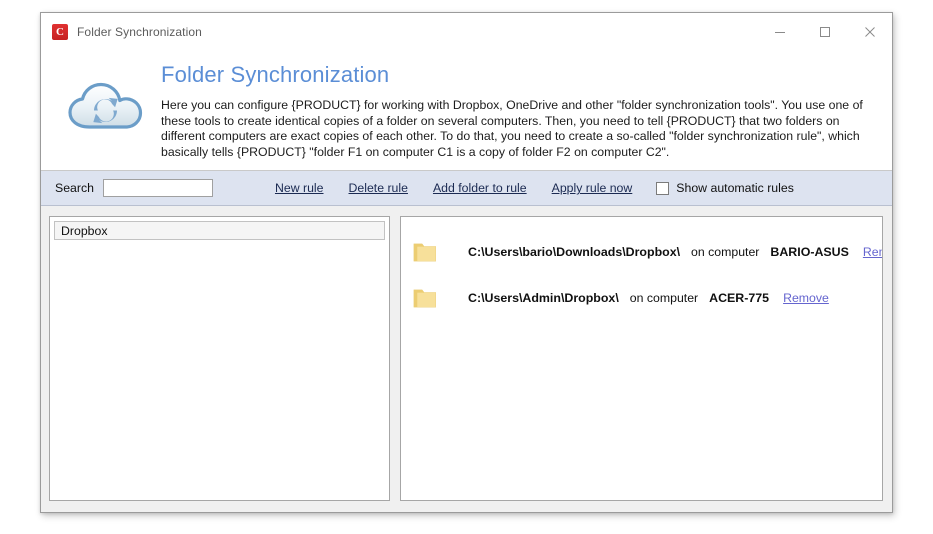 This screenshot has width=933, height=534. I want to click on cloud-sync-icon, so click(105, 105).